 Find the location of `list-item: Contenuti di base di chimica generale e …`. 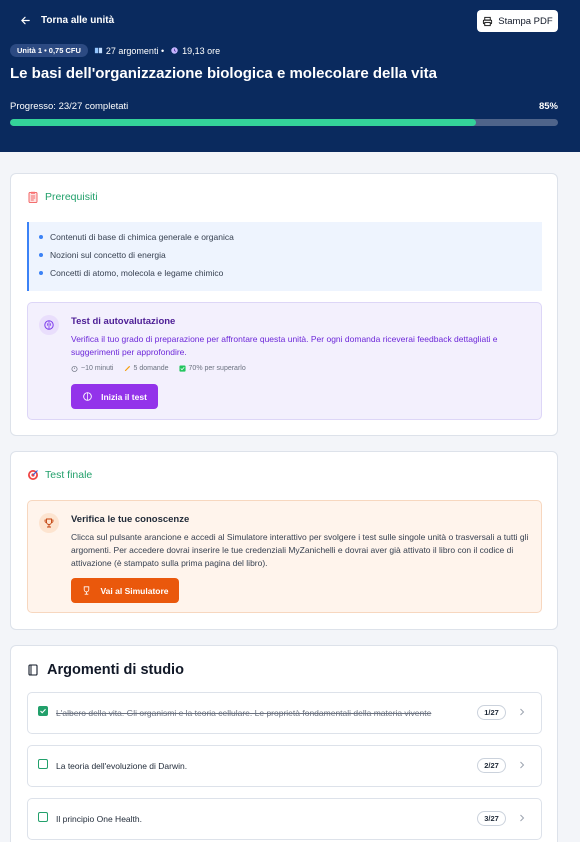

list-item: Contenuti di base di chimica generale e … is located at coordinates (290, 237).